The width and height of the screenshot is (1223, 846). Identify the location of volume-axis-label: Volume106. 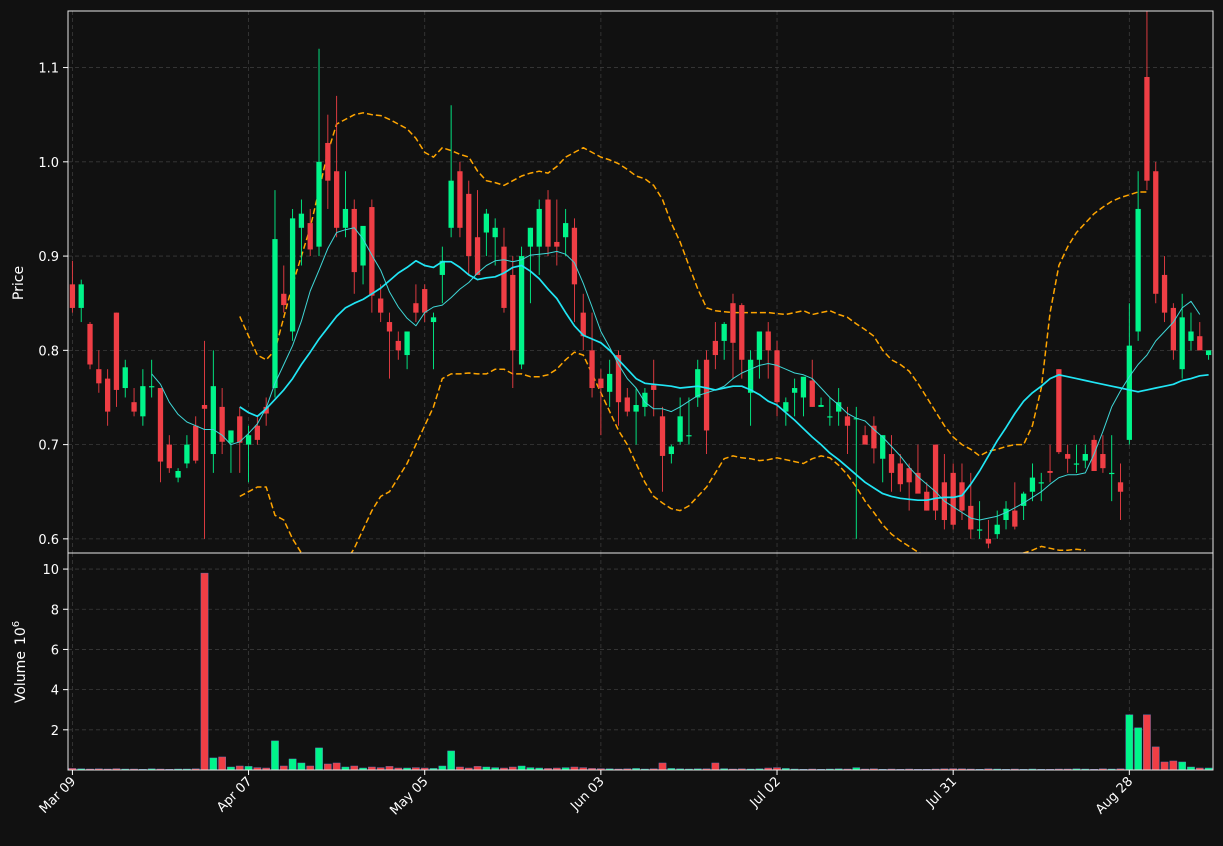
(20, 662).